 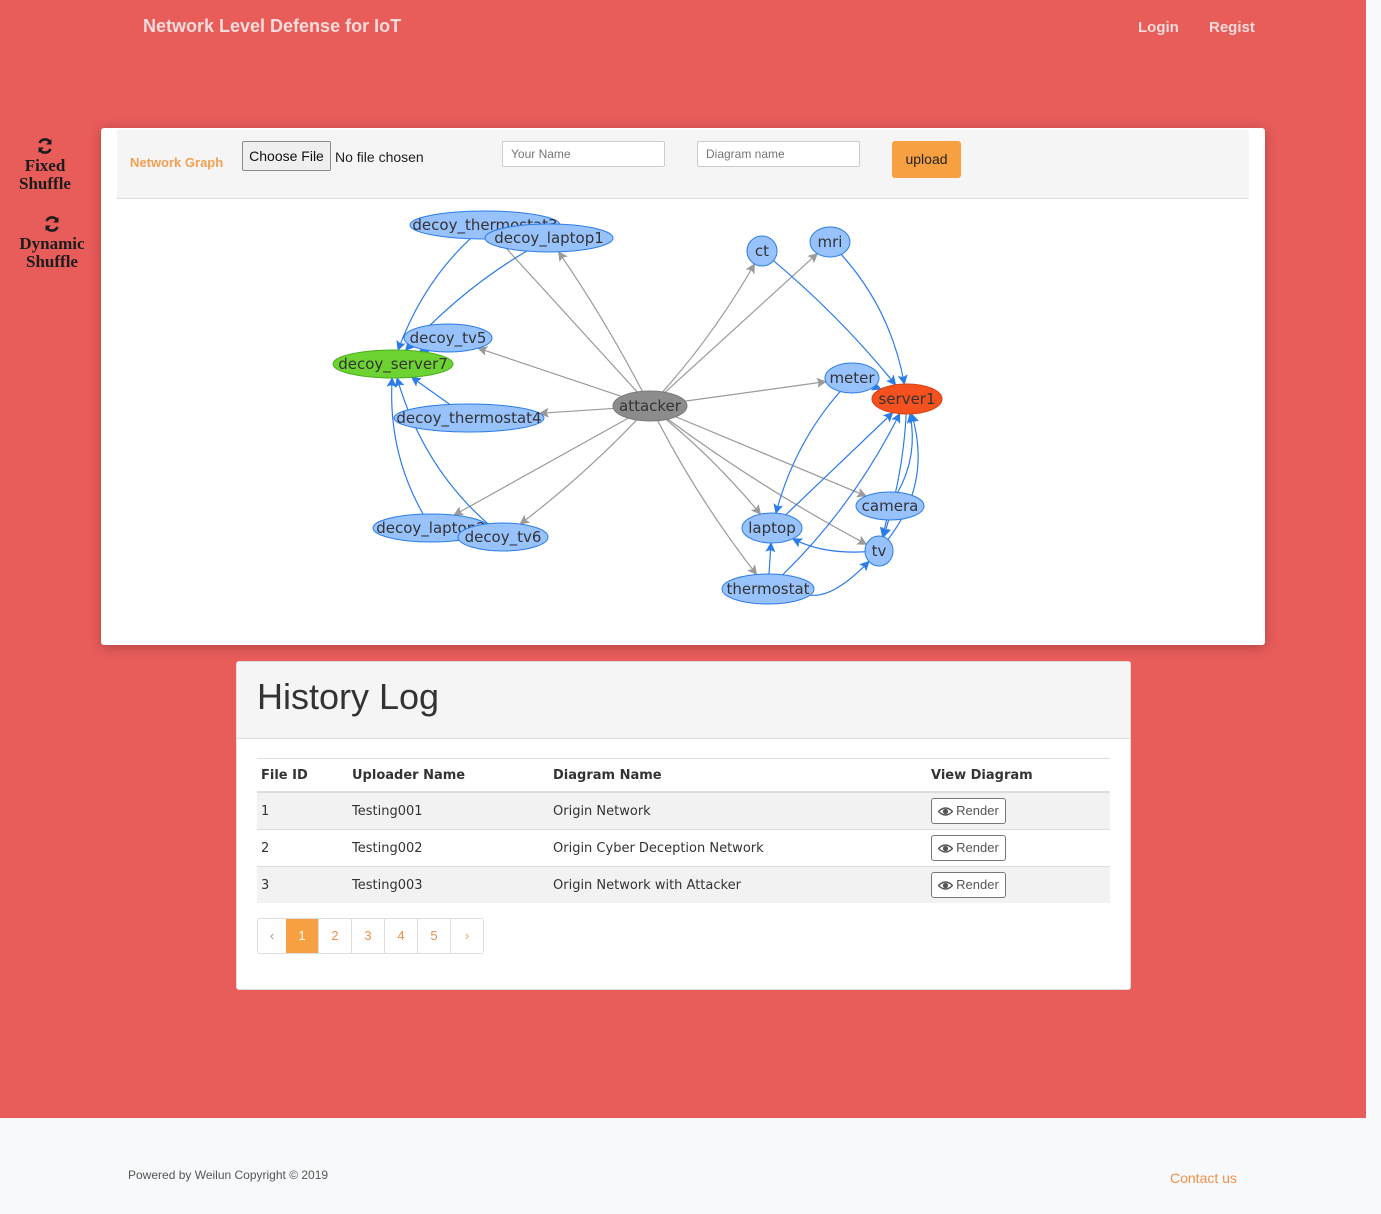 I want to click on col-file-id: File ID, so click(x=302, y=775).